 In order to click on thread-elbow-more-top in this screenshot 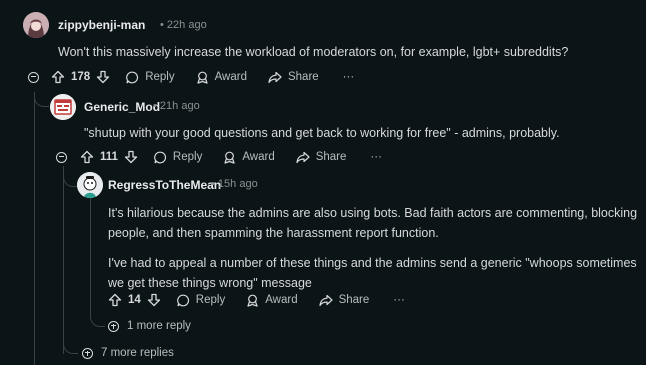, I will do `click(70, 345)`.